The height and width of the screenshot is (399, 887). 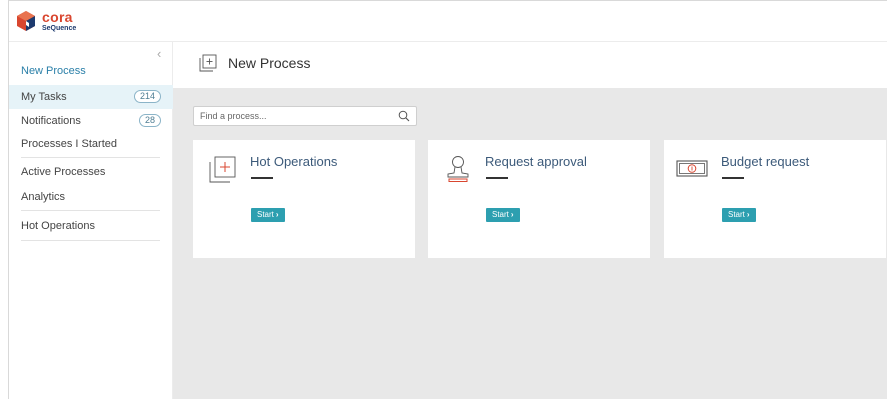 What do you see at coordinates (63, 172) in the screenshot?
I see `sidebar-item-label: Active Processes` at bounding box center [63, 172].